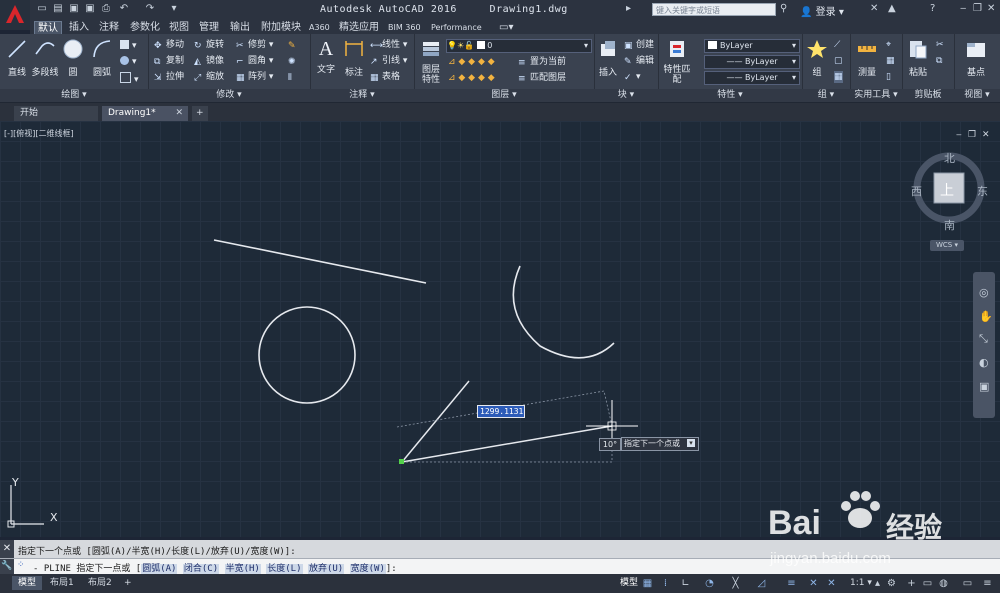 This screenshot has width=1000, height=593. What do you see at coordinates (632, 9) in the screenshot?
I see `search-dropdown-icon: ▸` at bounding box center [632, 9].